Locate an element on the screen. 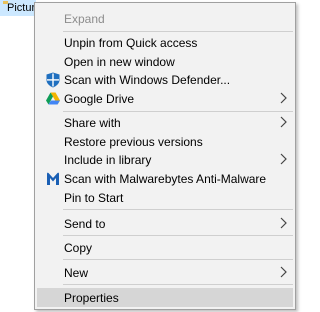  menu-item-label: New is located at coordinates (76, 273).